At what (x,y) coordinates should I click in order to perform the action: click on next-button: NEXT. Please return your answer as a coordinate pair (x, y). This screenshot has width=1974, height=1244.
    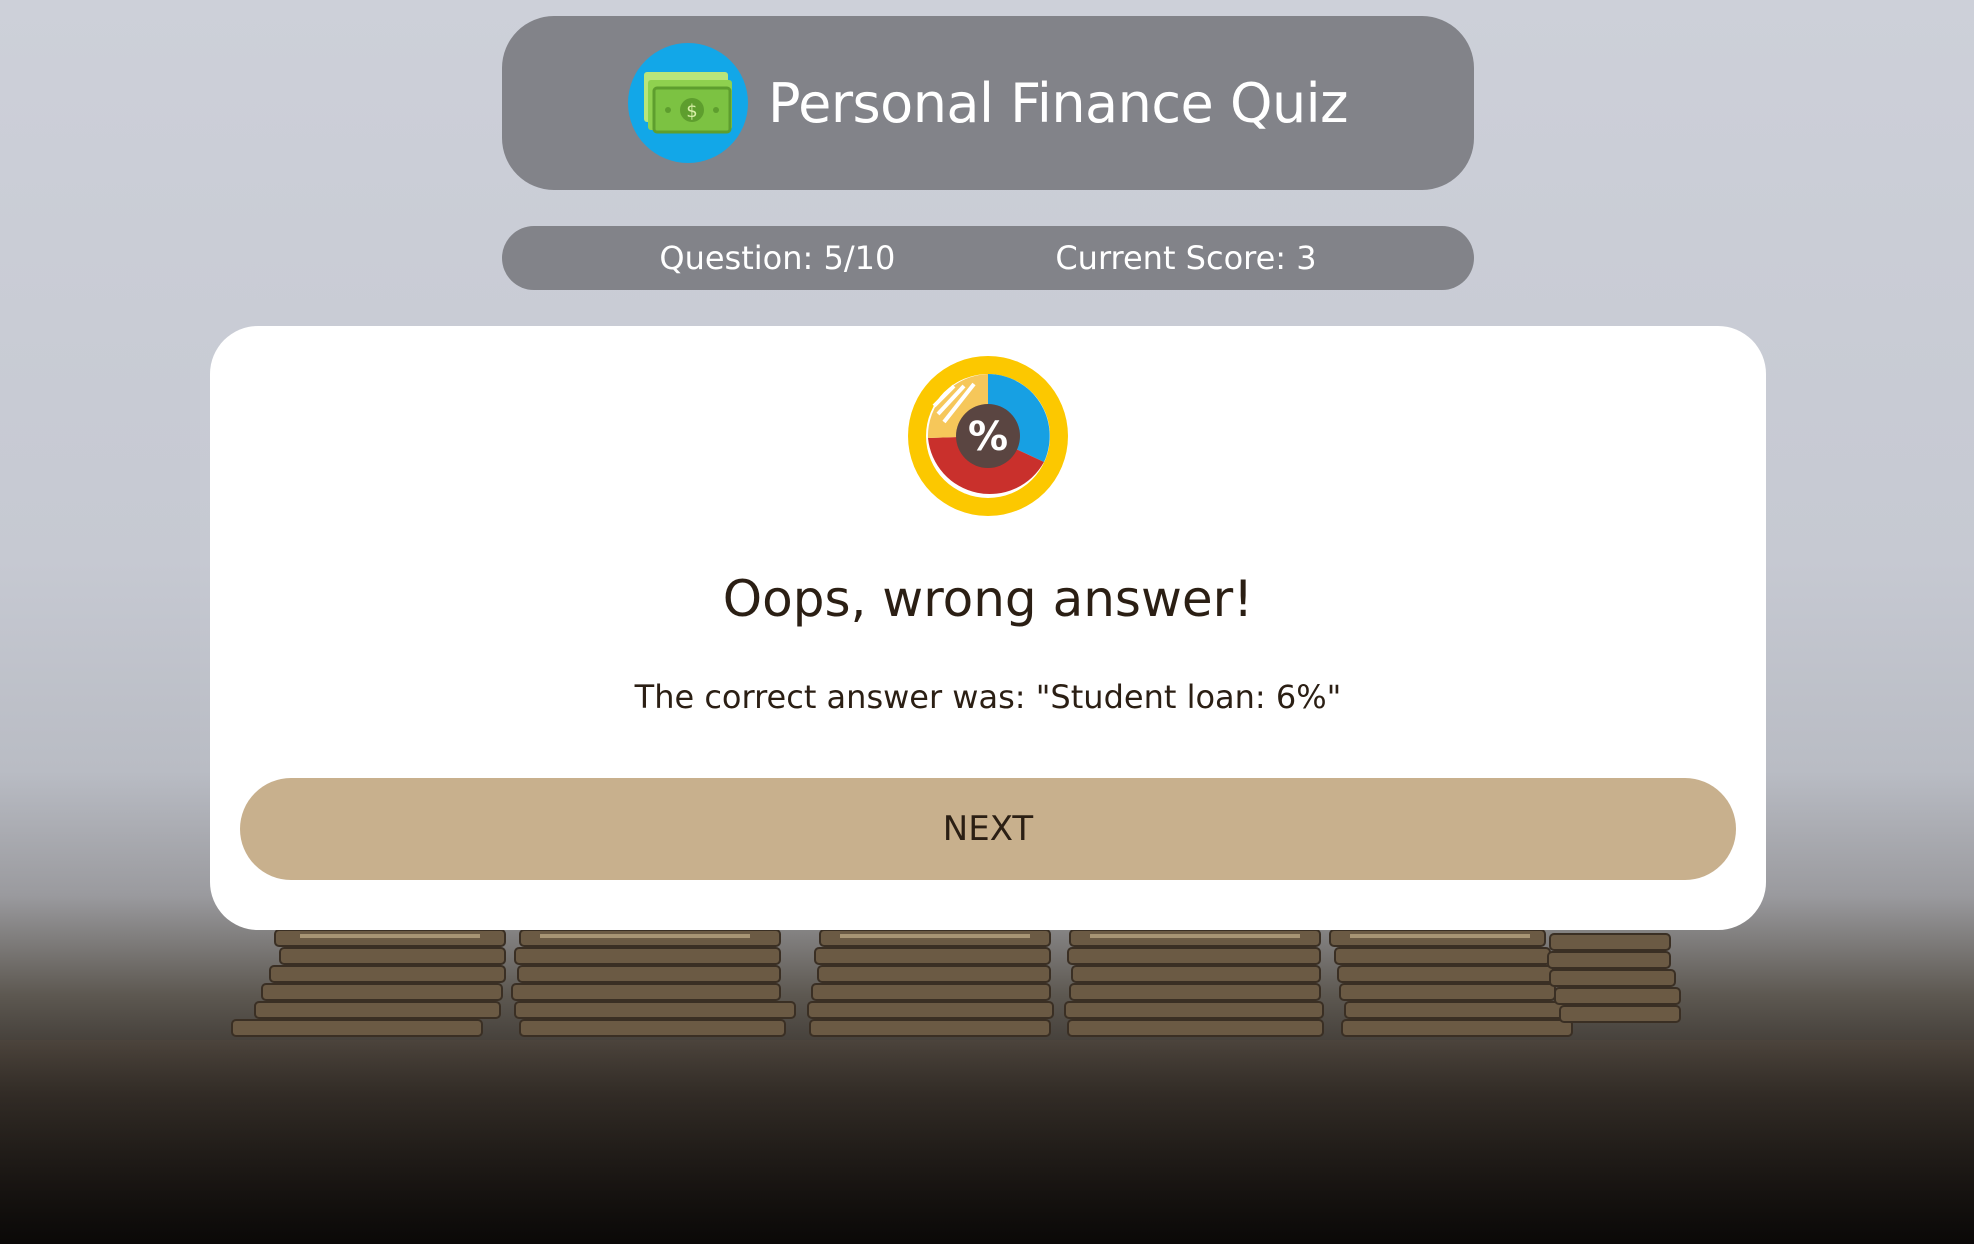
    Looking at the image, I should click on (988, 829).